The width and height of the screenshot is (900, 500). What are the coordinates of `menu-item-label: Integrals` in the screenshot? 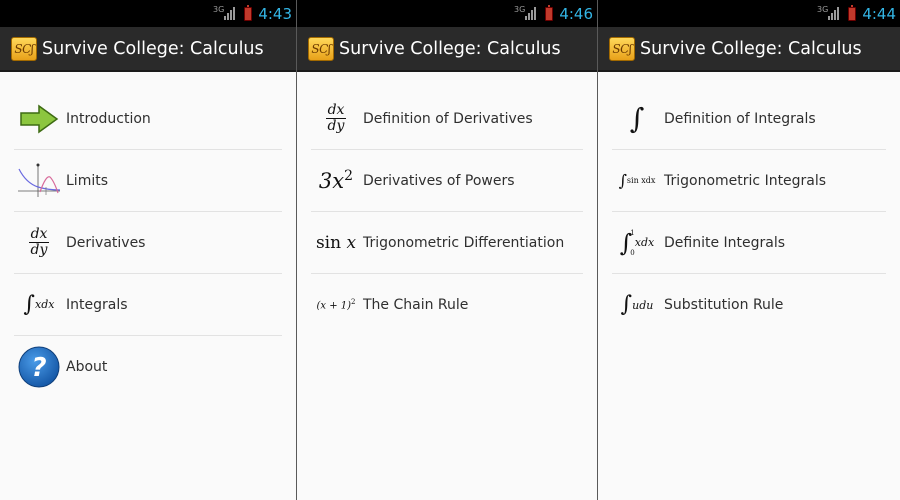 It's located at (97, 304).